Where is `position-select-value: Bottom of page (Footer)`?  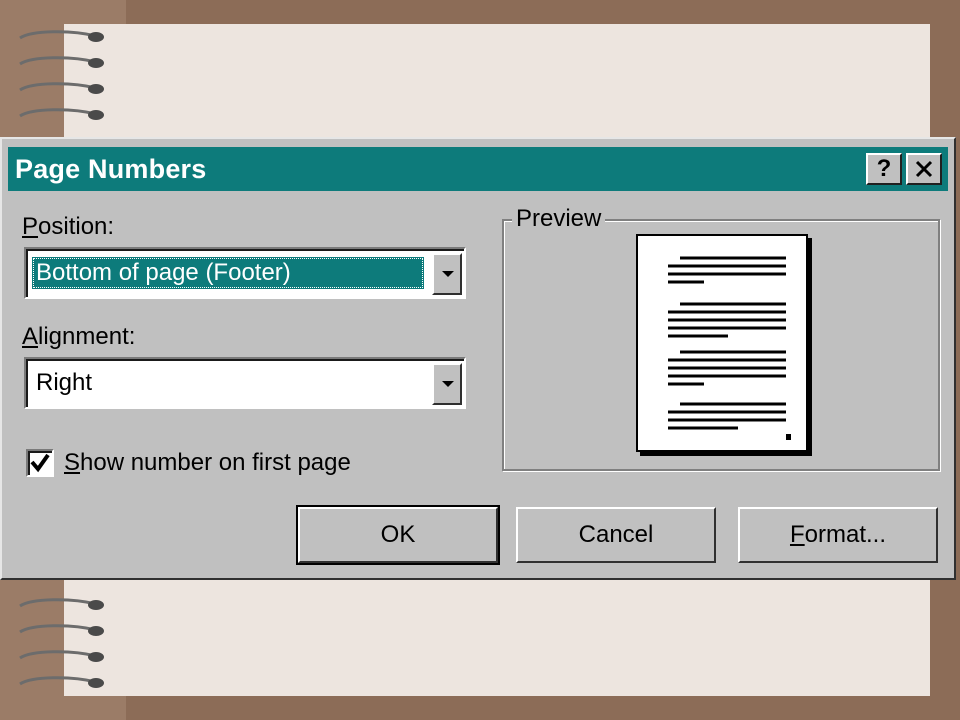 position-select-value: Bottom of page (Footer) is located at coordinates (228, 273).